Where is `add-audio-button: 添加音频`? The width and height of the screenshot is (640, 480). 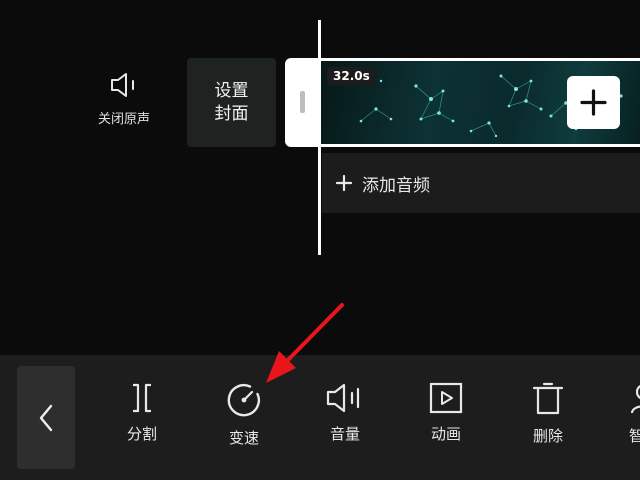
add-audio-button: 添加音频 is located at coordinates (481, 183).